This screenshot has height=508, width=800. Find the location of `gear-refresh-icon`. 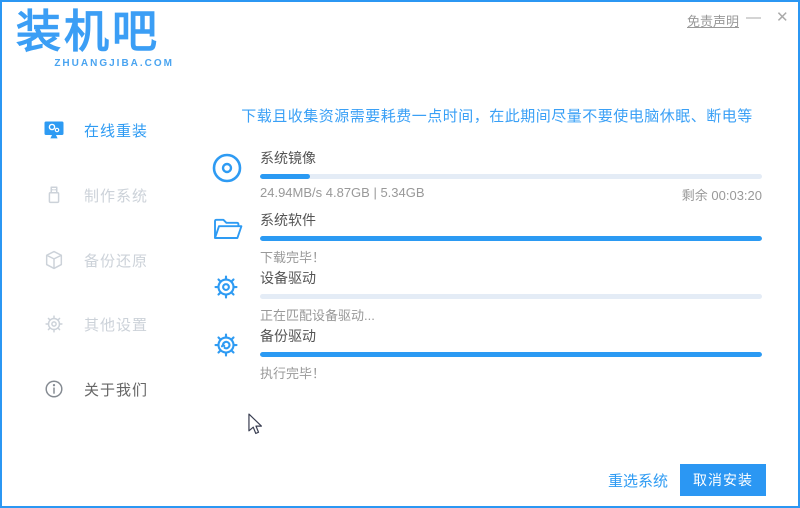

gear-refresh-icon is located at coordinates (227, 346).